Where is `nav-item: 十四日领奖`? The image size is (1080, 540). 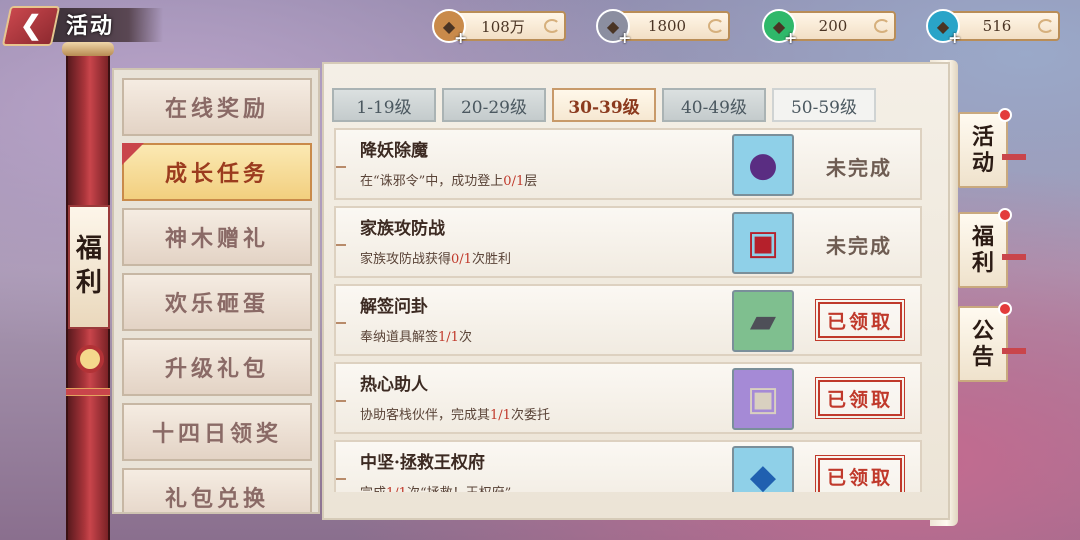
nav-item: 十四日领奖 is located at coordinates (217, 432).